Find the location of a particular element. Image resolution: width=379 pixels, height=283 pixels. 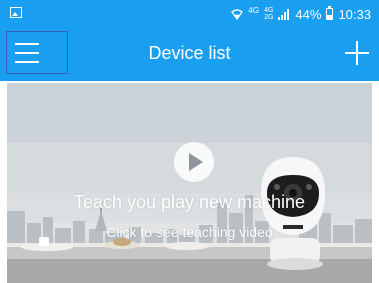

network-stack: 4G 2G is located at coordinates (268, 14).